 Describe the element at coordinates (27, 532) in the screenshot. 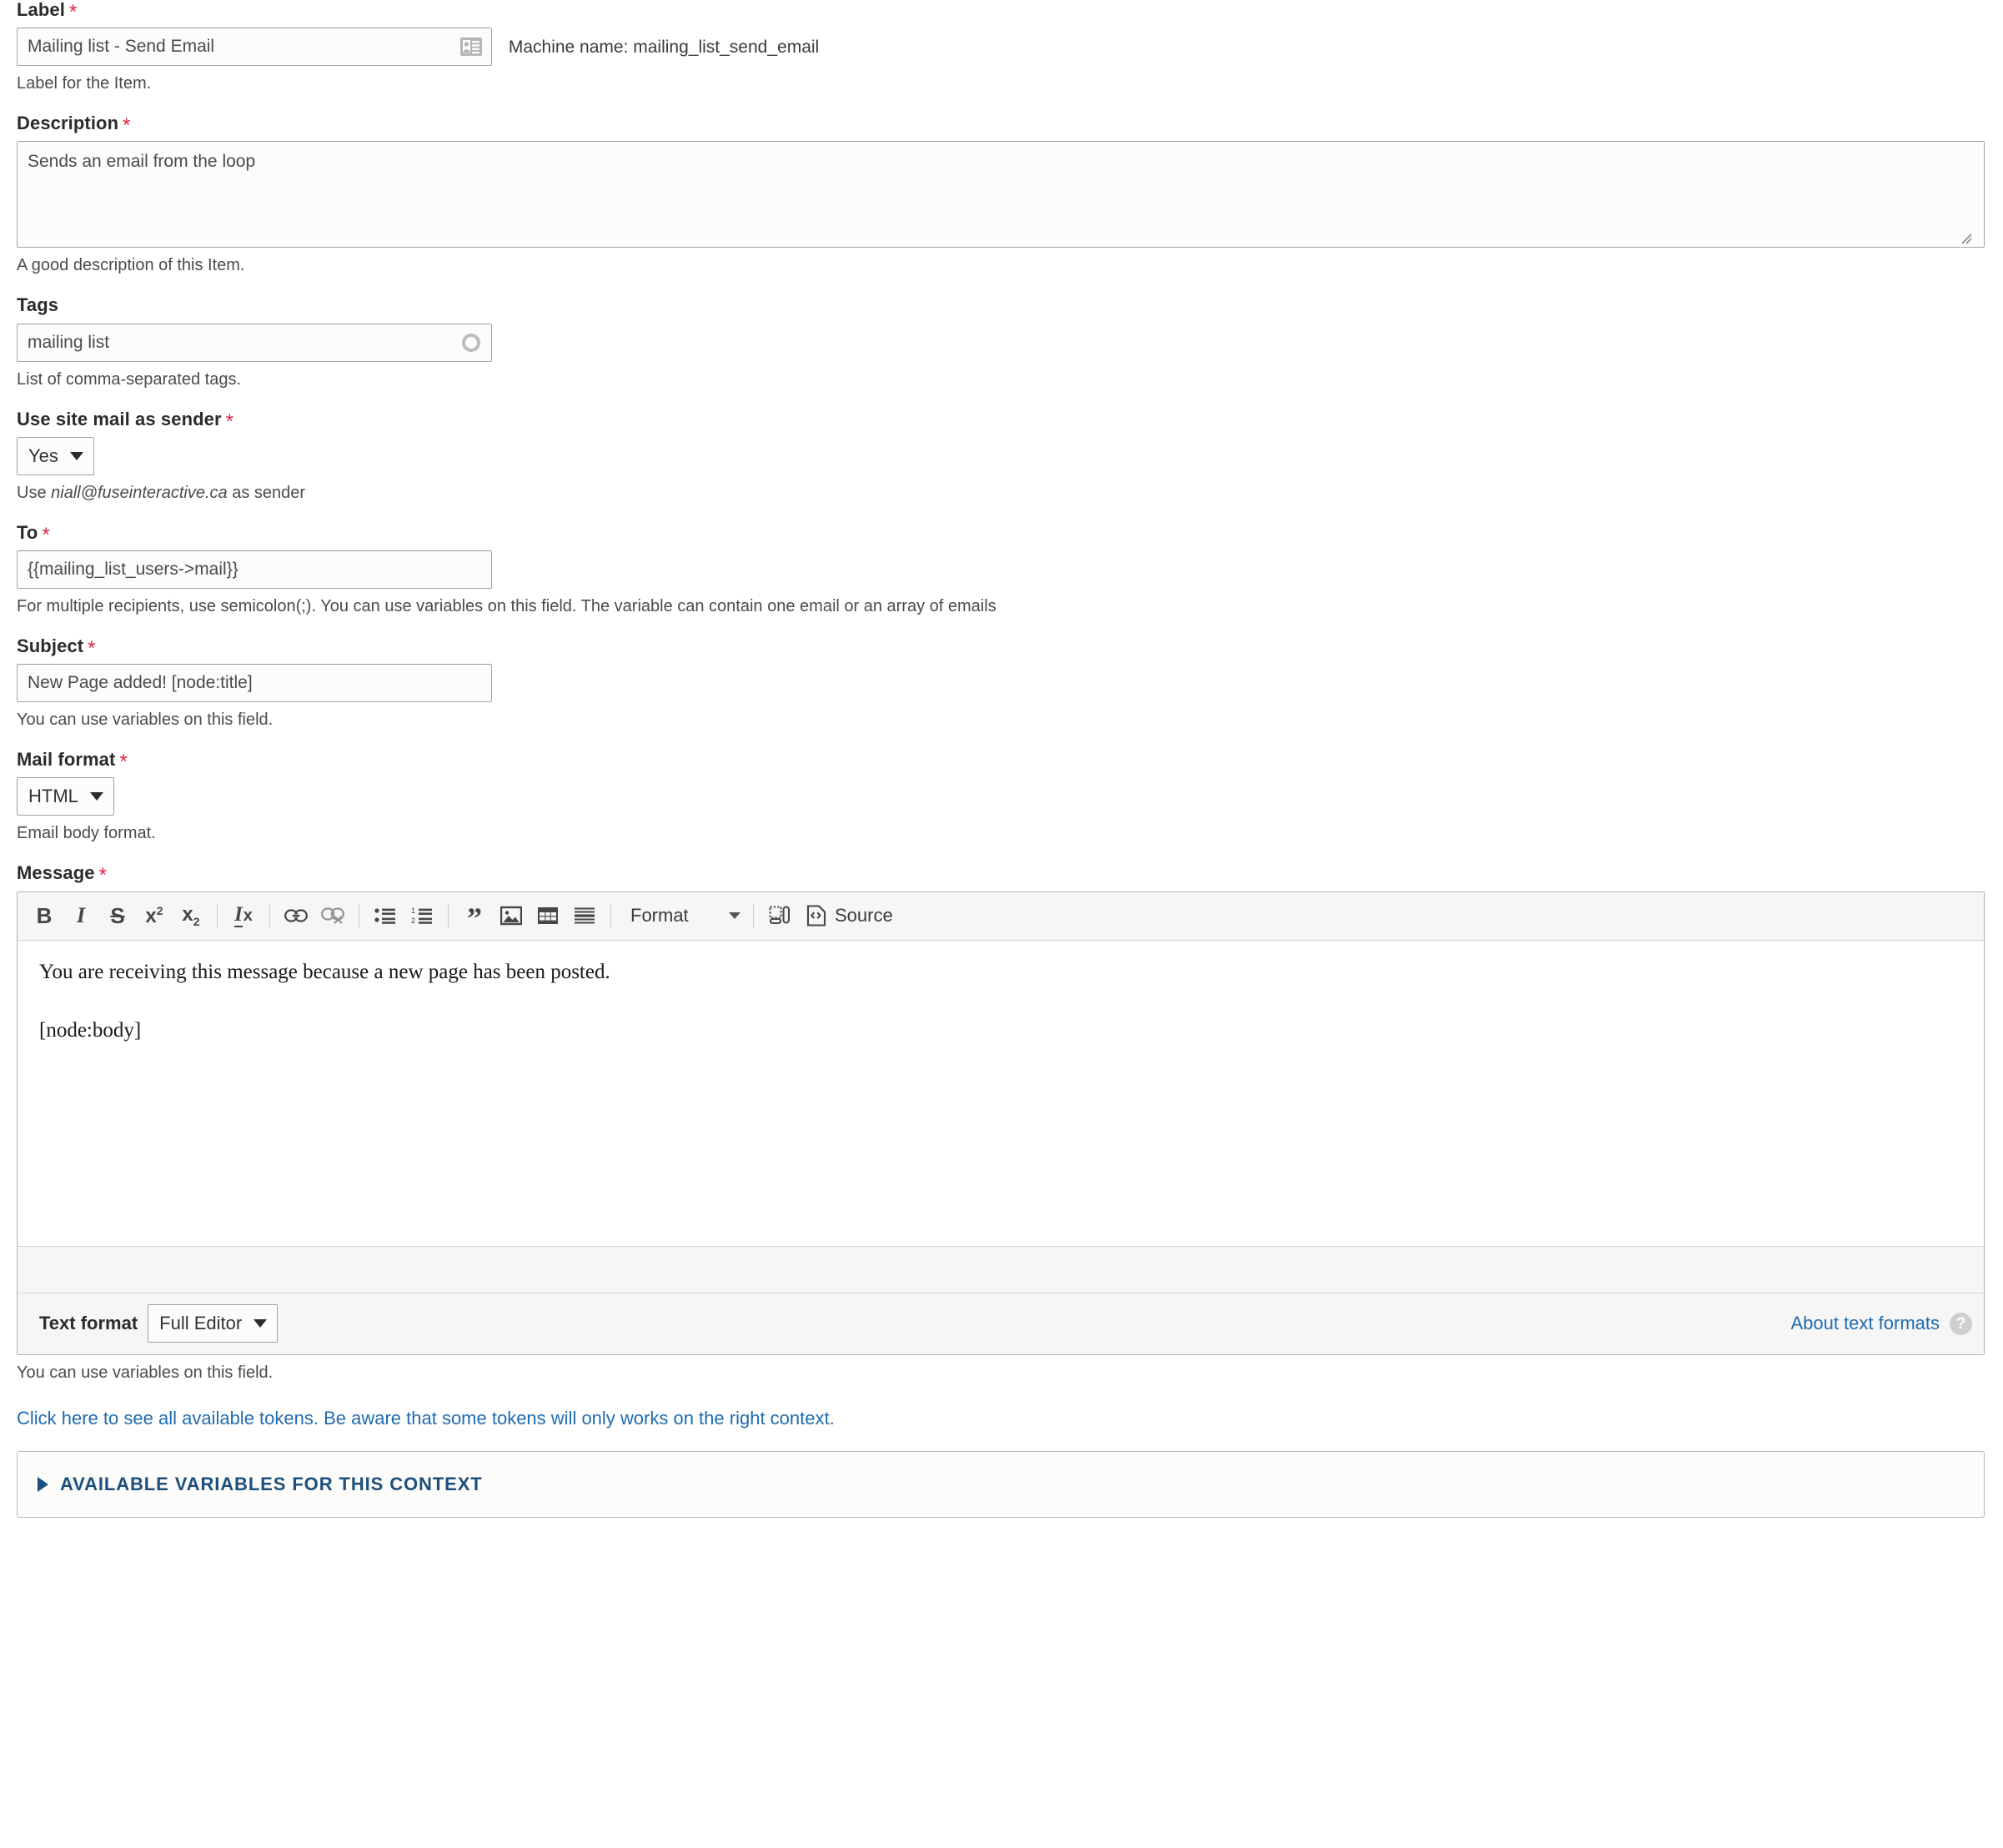

I see `to-field-label-text: To` at that location.